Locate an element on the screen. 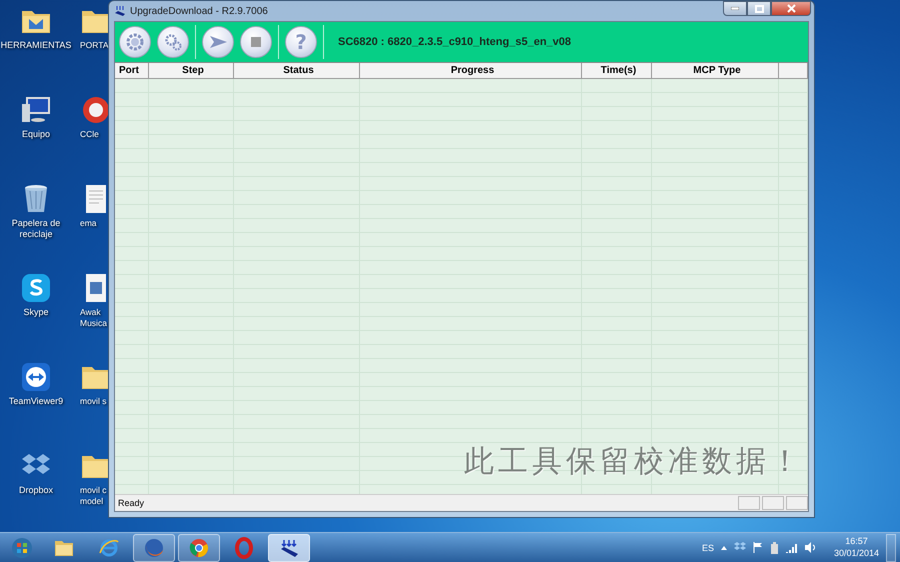 The width and height of the screenshot is (900, 562). taskbar-button is located at coordinates (289, 548).